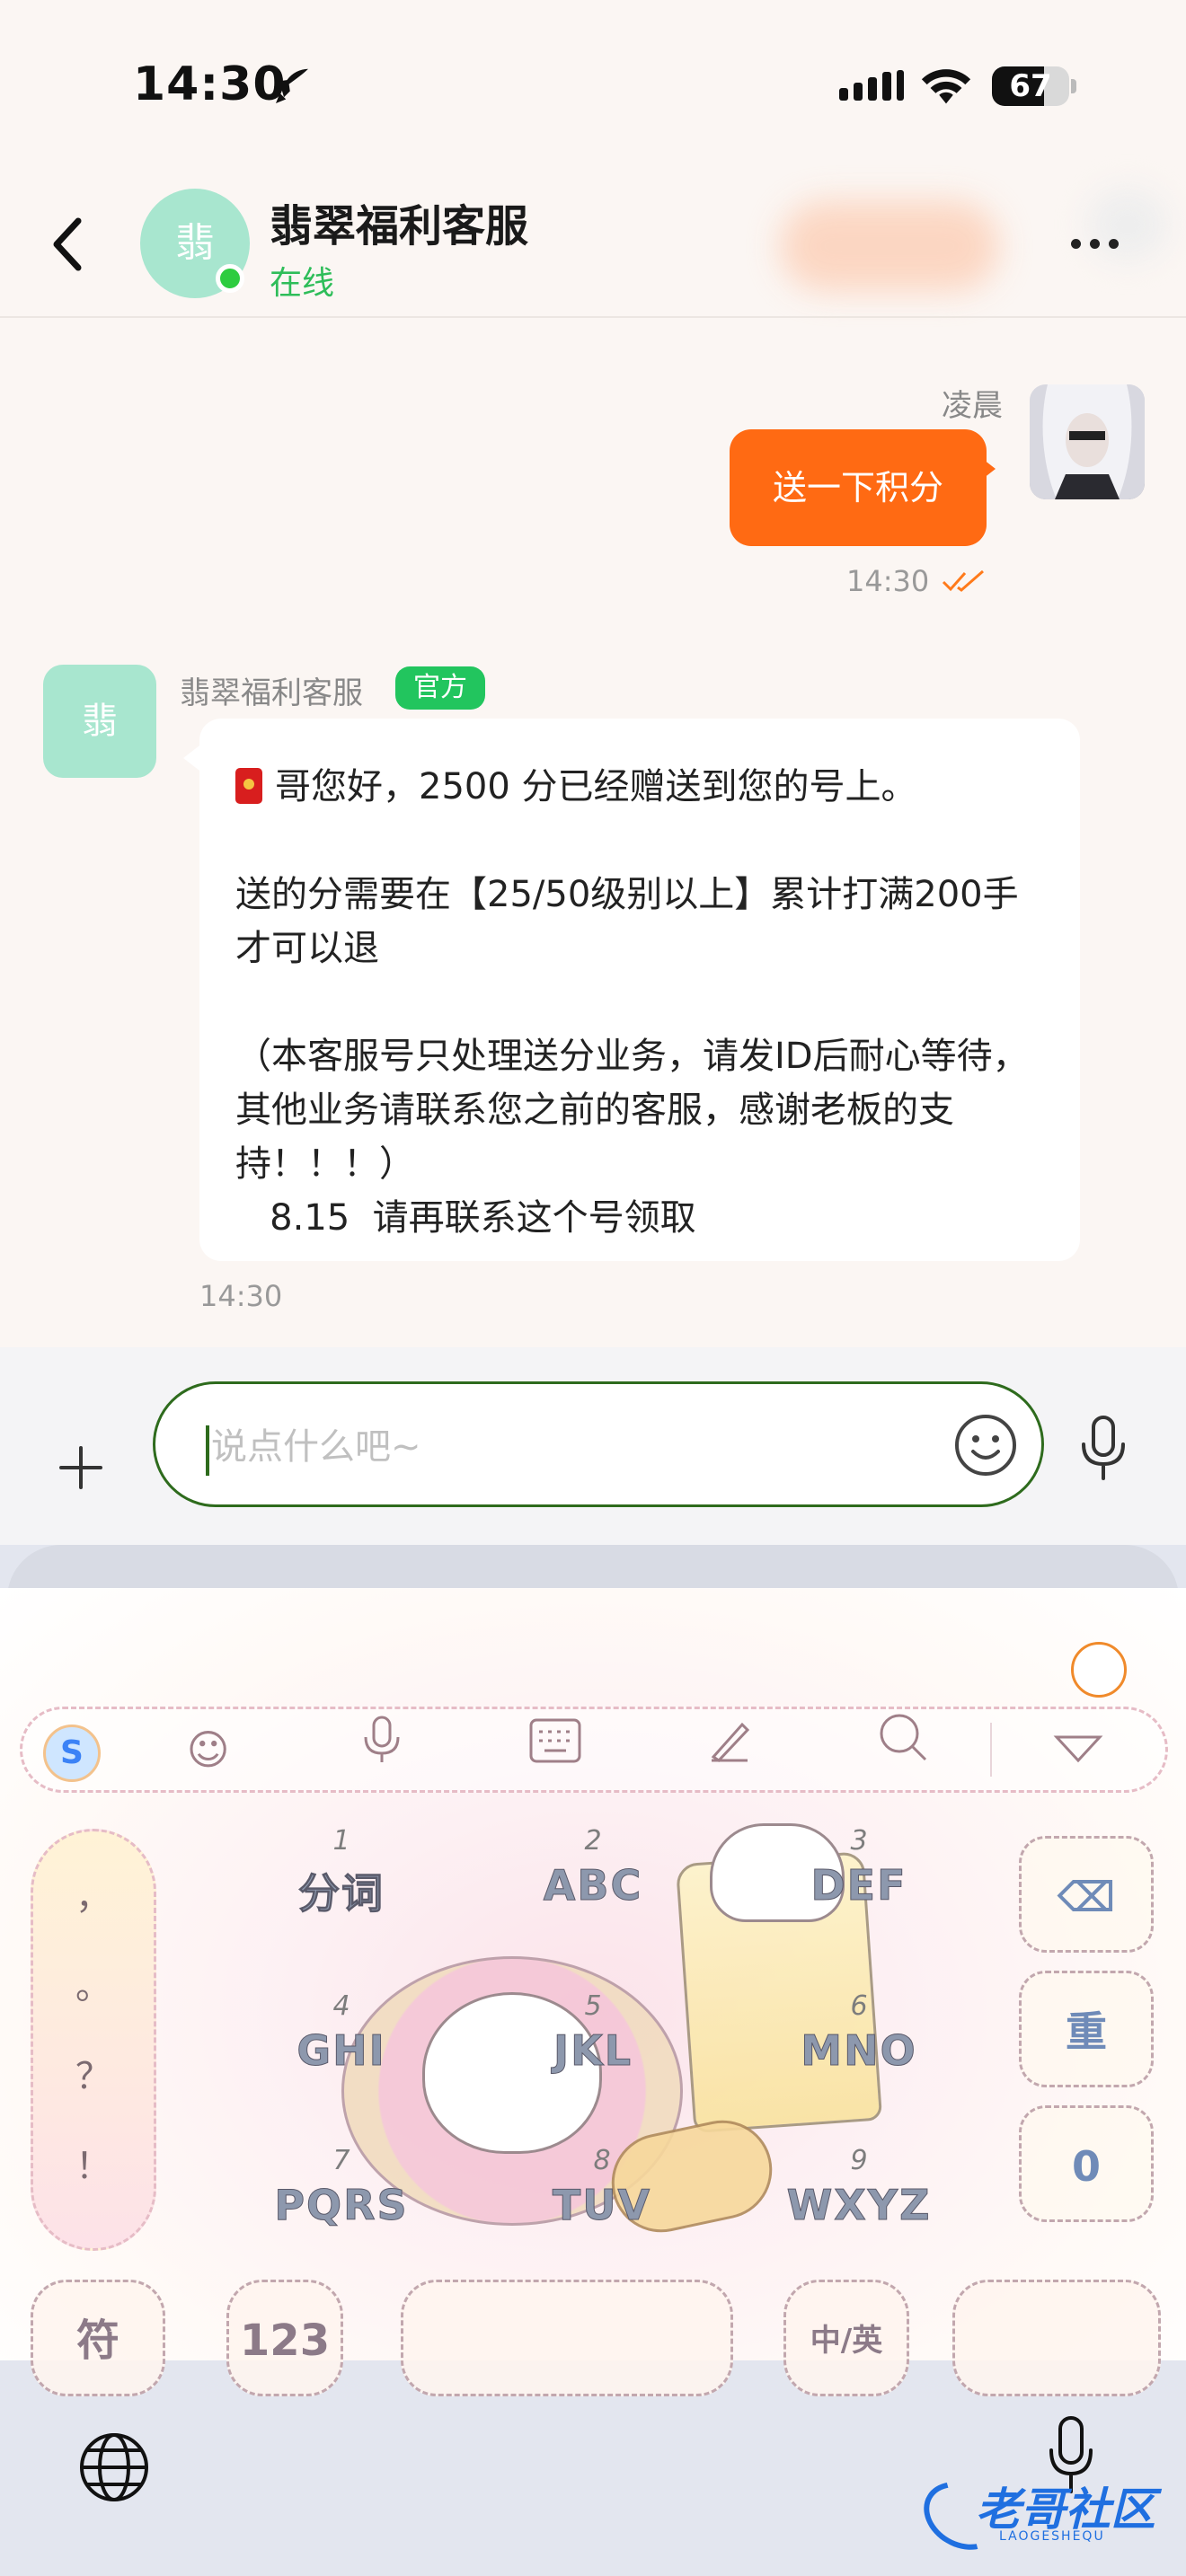  Describe the element at coordinates (207, 1450) in the screenshot. I see `text-caret` at that location.